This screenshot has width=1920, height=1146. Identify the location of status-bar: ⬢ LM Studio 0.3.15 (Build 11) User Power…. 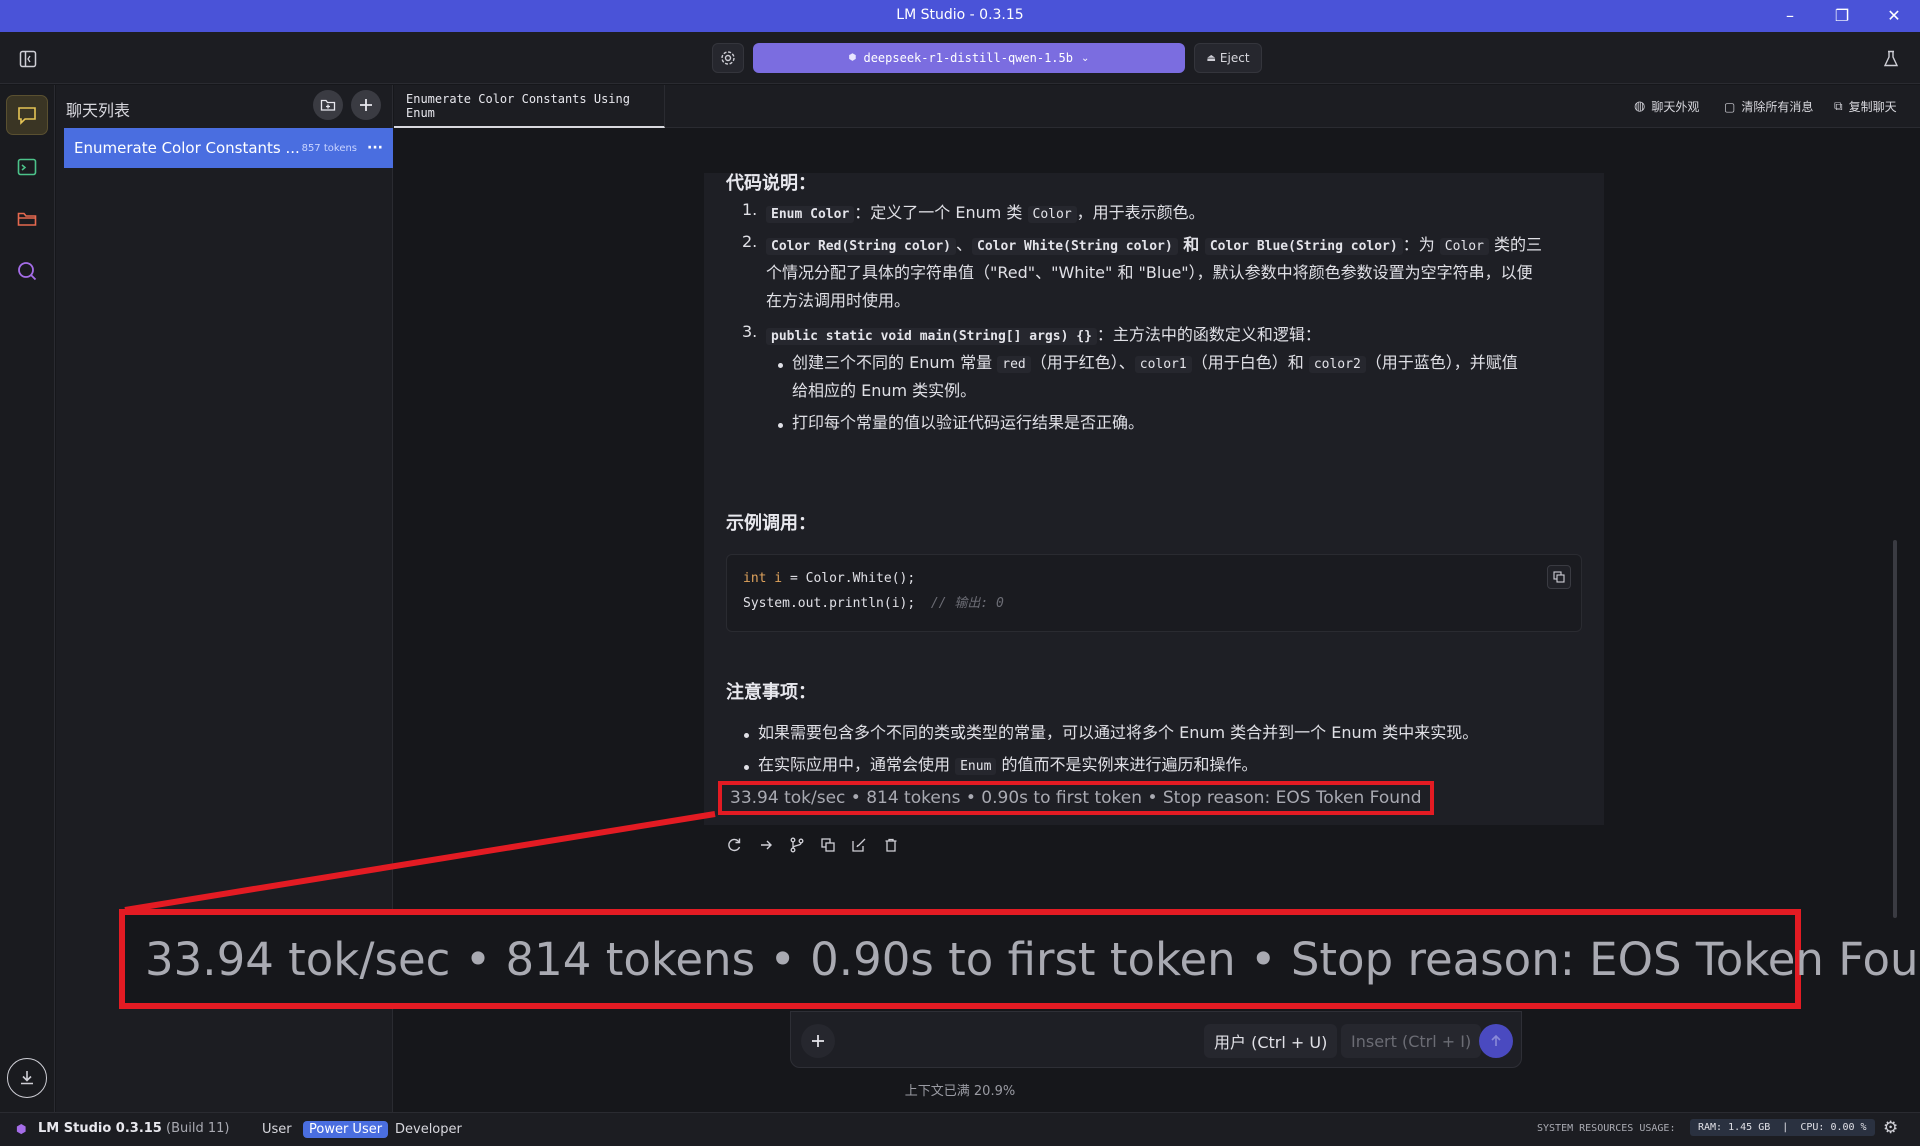
(960, 1129).